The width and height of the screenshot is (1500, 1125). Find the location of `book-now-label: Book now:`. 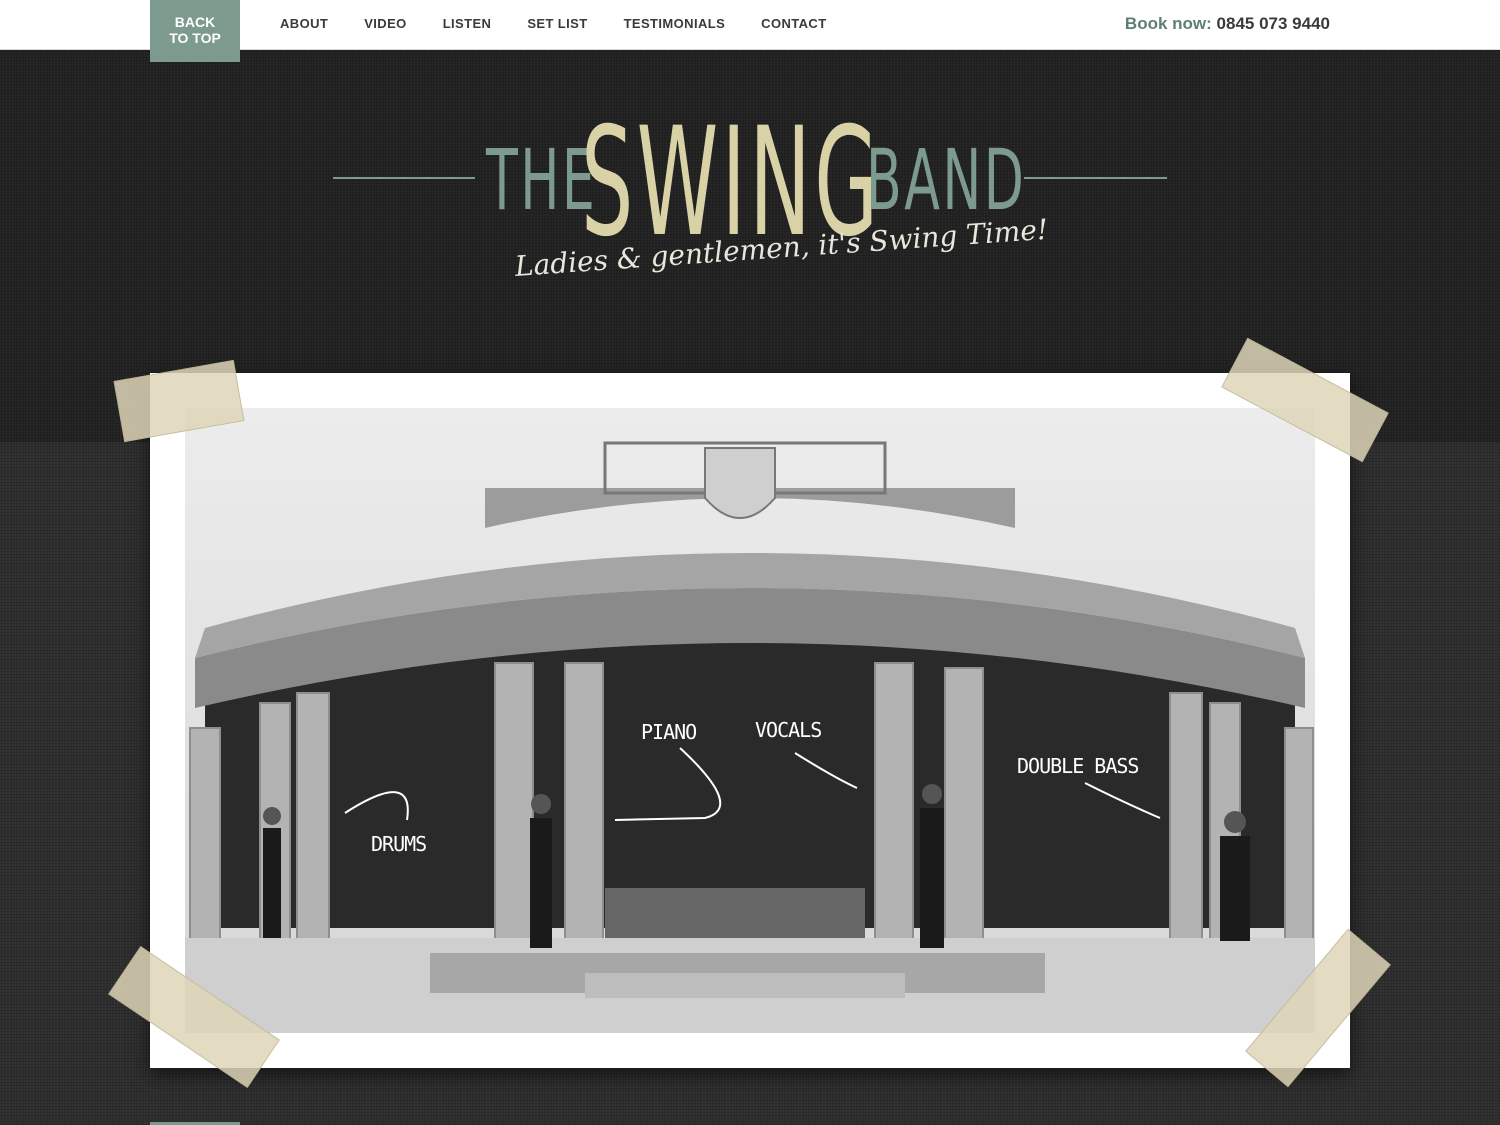

book-now-label: Book now: is located at coordinates (1168, 23).